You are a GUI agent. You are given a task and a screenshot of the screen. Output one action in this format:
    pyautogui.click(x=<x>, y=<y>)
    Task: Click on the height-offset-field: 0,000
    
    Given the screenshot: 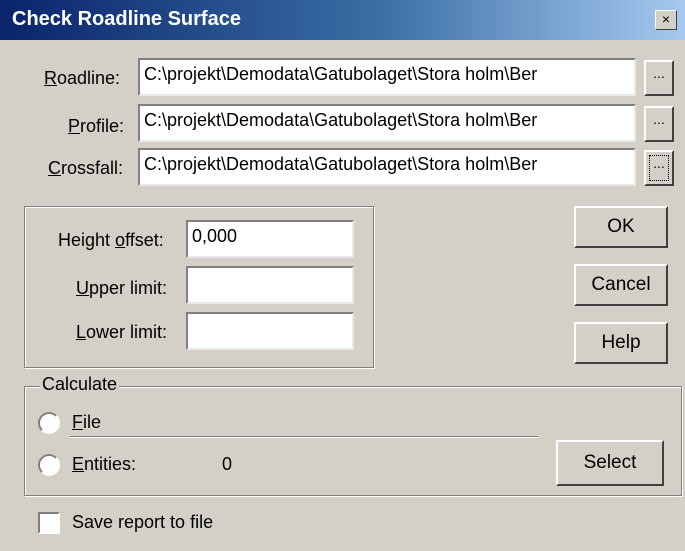 What is the action you would take?
    pyautogui.click(x=270, y=239)
    